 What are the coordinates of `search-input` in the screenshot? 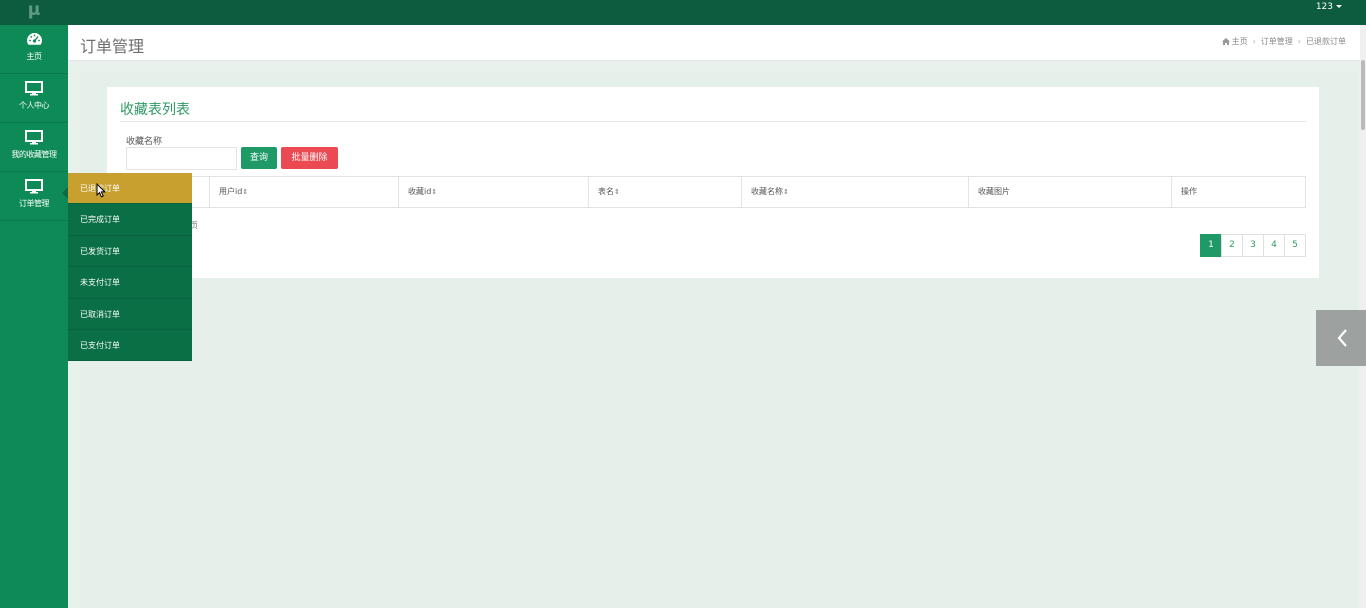 It's located at (181, 158).